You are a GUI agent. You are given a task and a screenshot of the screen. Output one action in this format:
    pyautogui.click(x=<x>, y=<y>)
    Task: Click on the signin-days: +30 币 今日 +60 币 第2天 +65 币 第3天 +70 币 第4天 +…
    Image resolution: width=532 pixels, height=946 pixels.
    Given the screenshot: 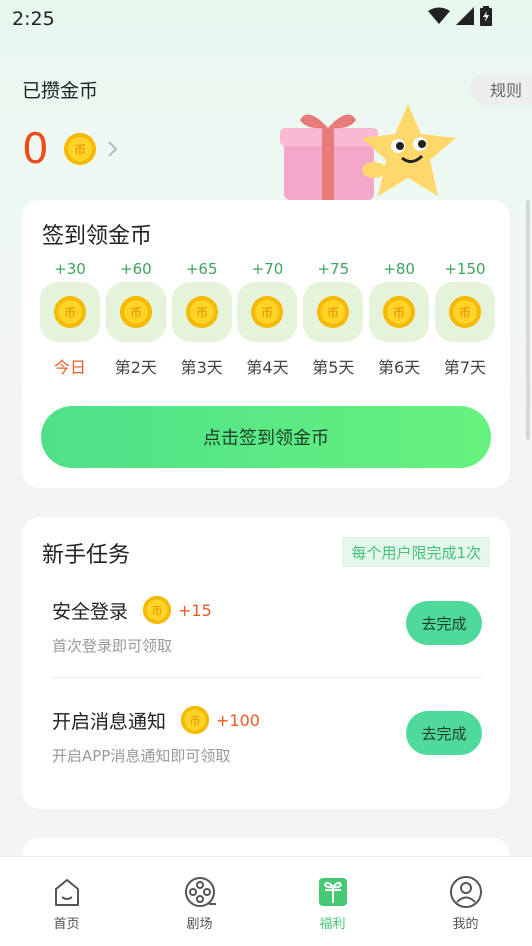 What is the action you would take?
    pyautogui.click(x=267, y=318)
    